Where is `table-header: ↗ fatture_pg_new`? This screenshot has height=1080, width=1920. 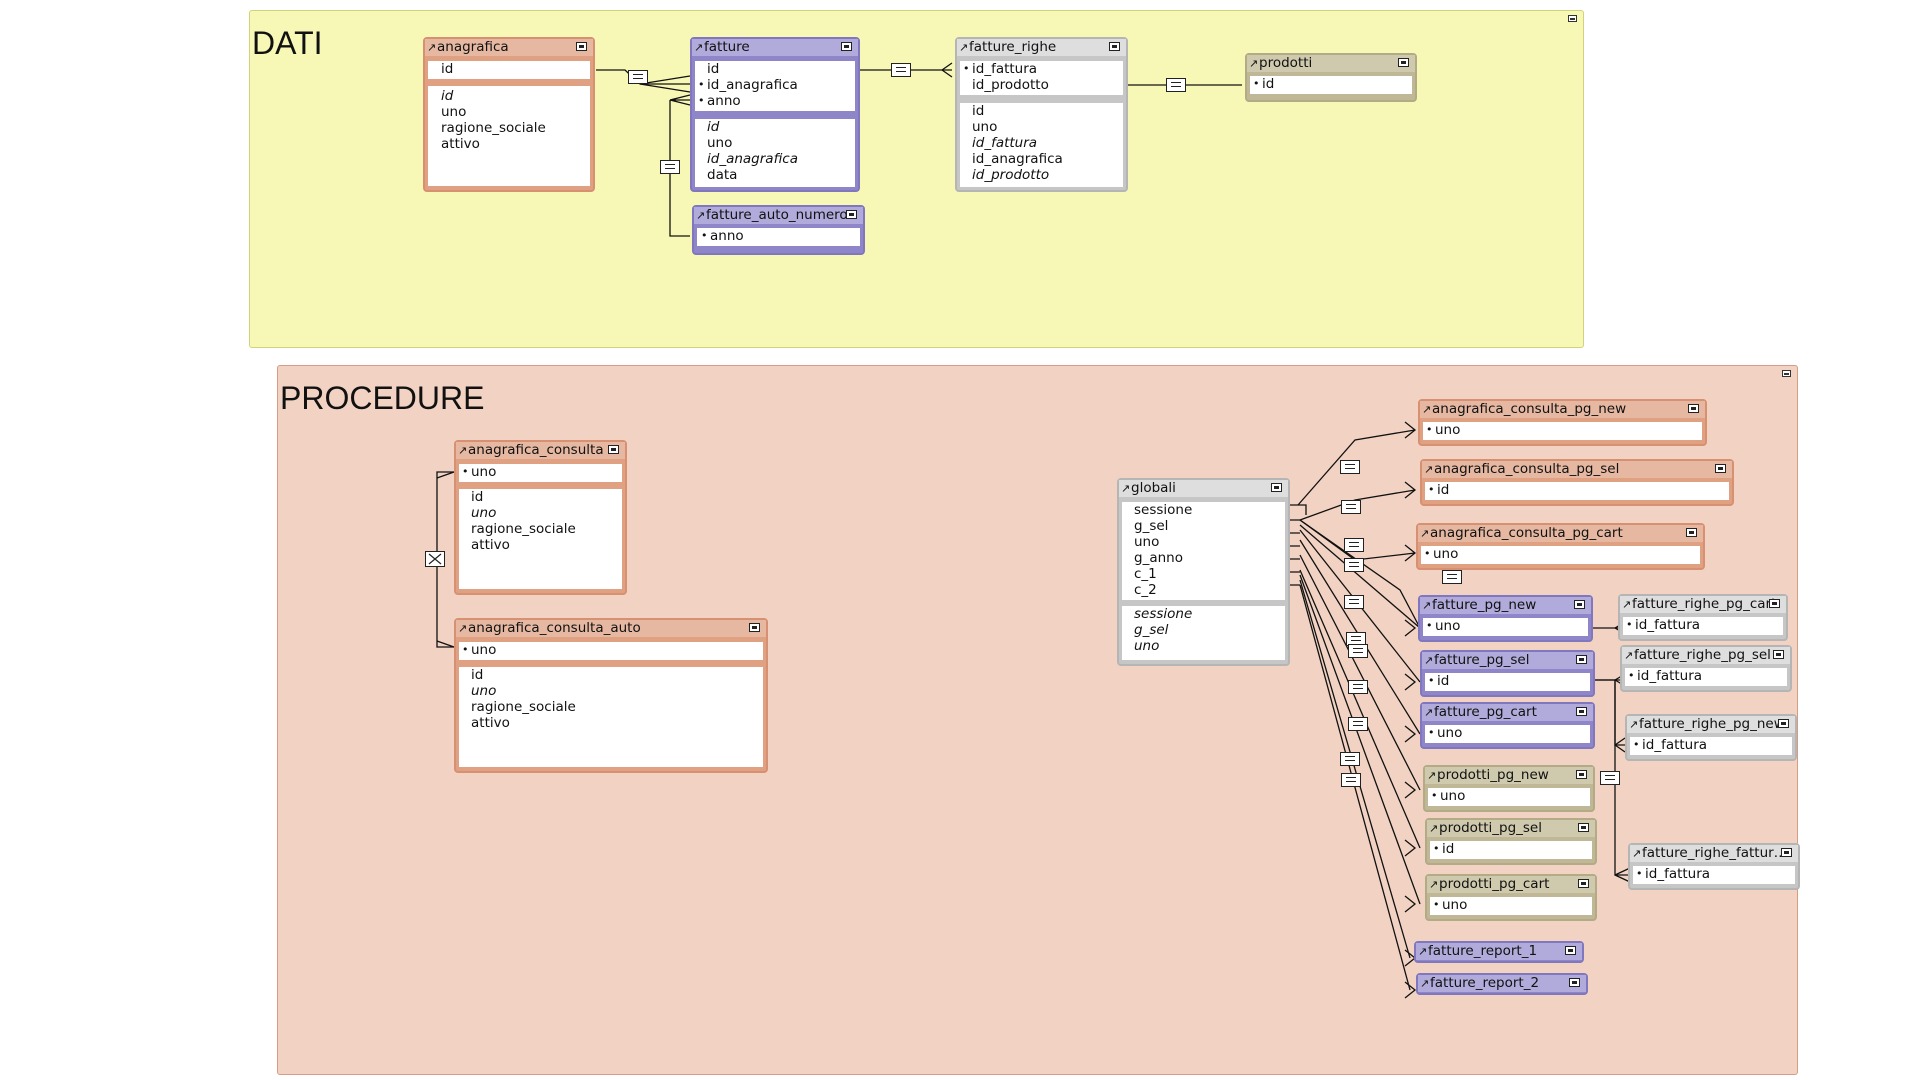 table-header: ↗ fatture_pg_new is located at coordinates (1505, 605).